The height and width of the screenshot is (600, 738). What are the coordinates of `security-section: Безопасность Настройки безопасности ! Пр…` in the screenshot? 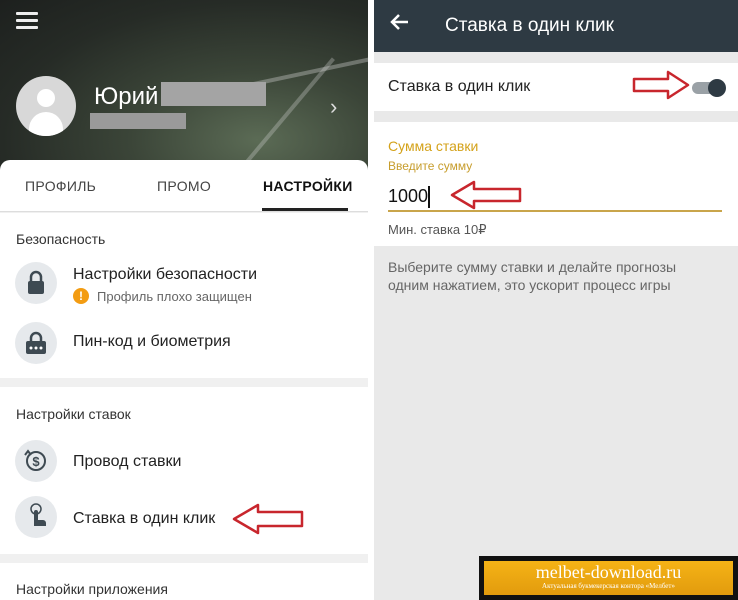 It's located at (184, 295).